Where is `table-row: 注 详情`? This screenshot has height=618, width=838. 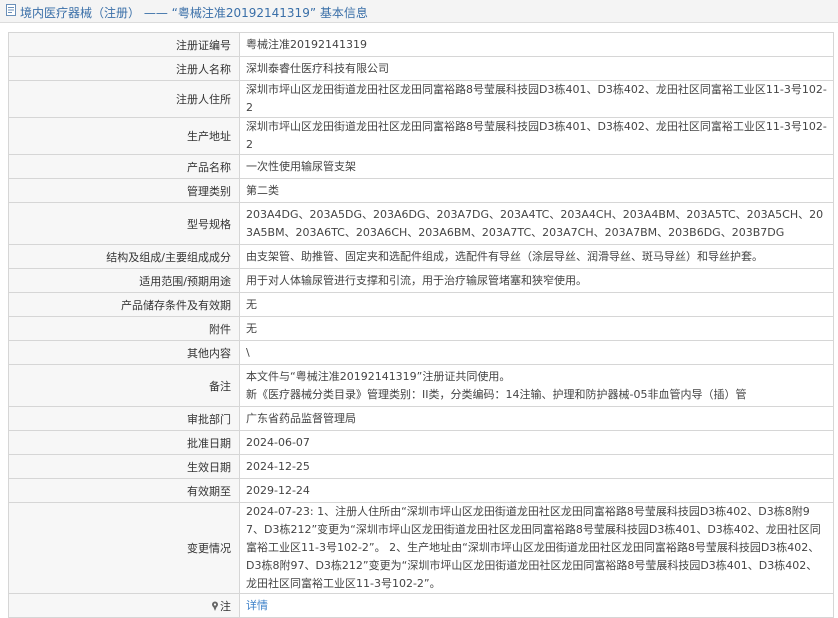
table-row: 注 详情 is located at coordinates (421, 605).